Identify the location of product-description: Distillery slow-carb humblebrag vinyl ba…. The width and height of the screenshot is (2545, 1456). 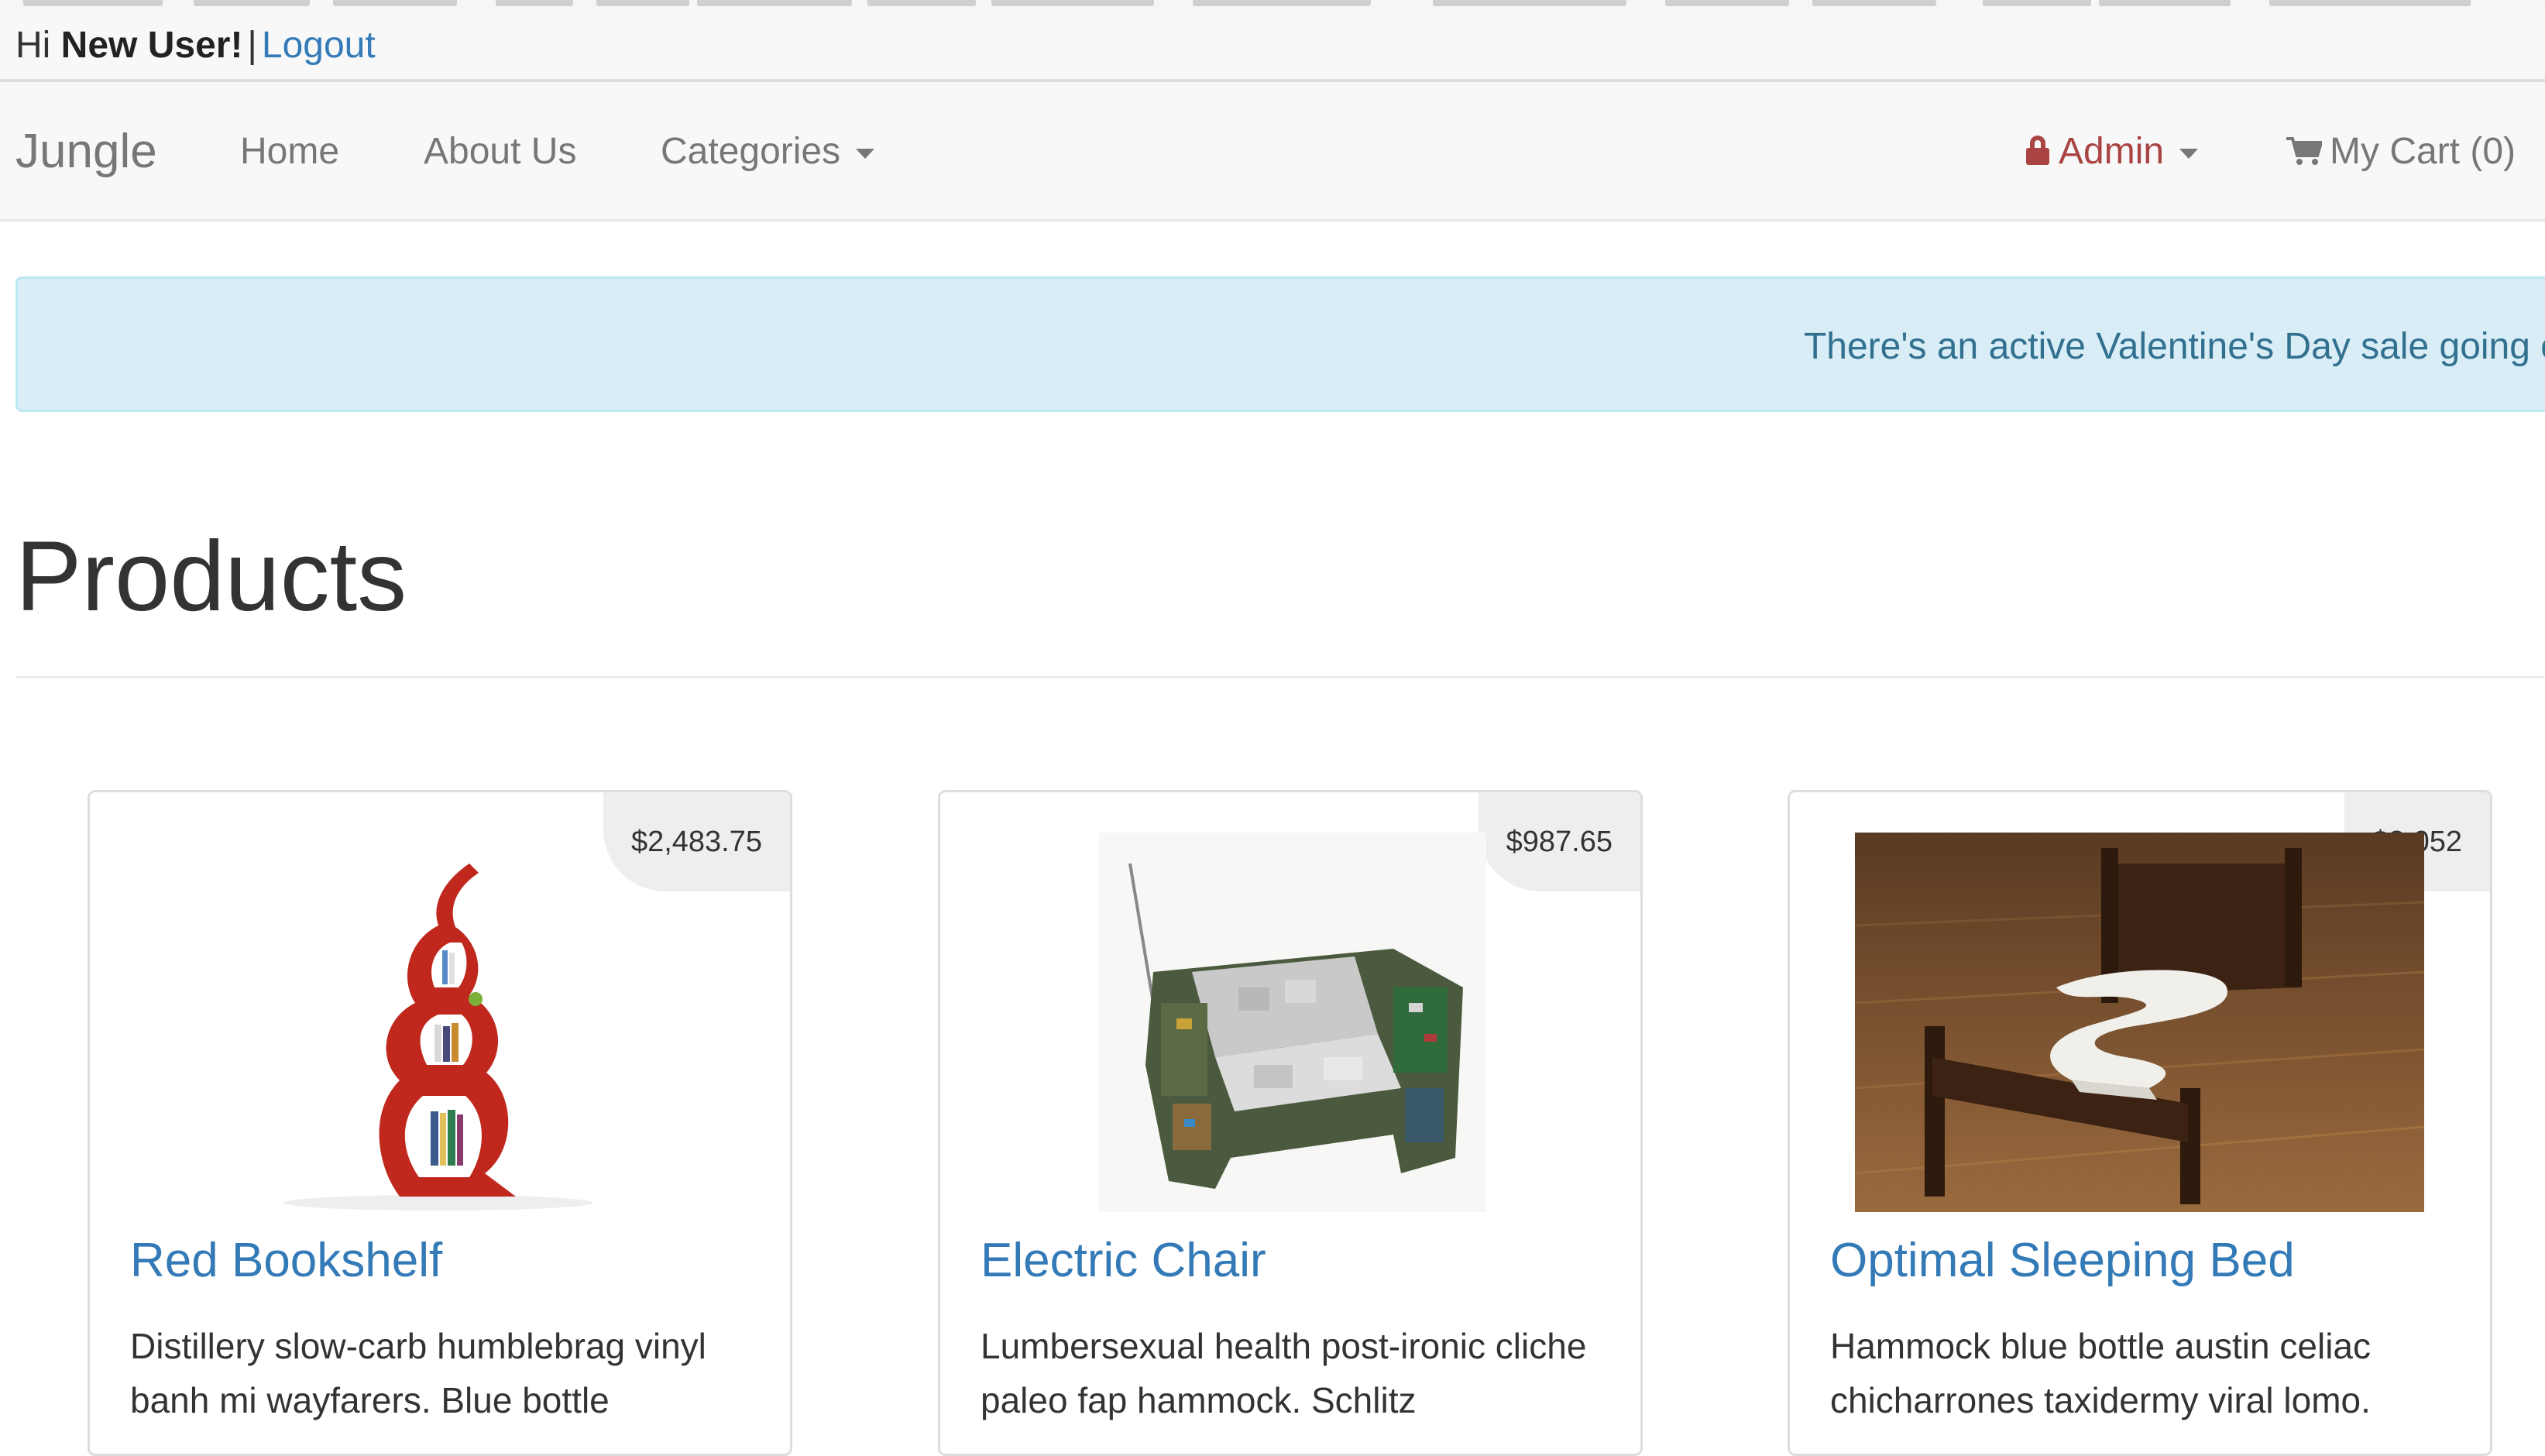
(418, 1373).